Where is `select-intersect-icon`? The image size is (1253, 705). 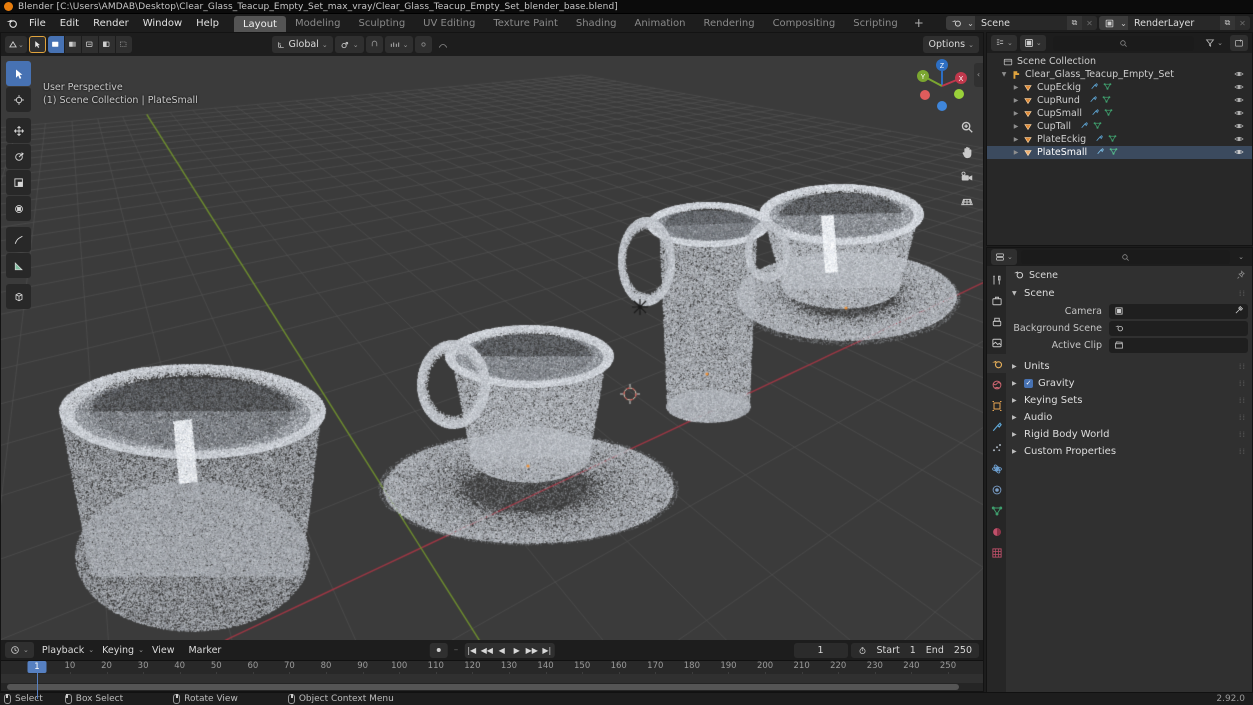 select-intersect-icon is located at coordinates (123, 44).